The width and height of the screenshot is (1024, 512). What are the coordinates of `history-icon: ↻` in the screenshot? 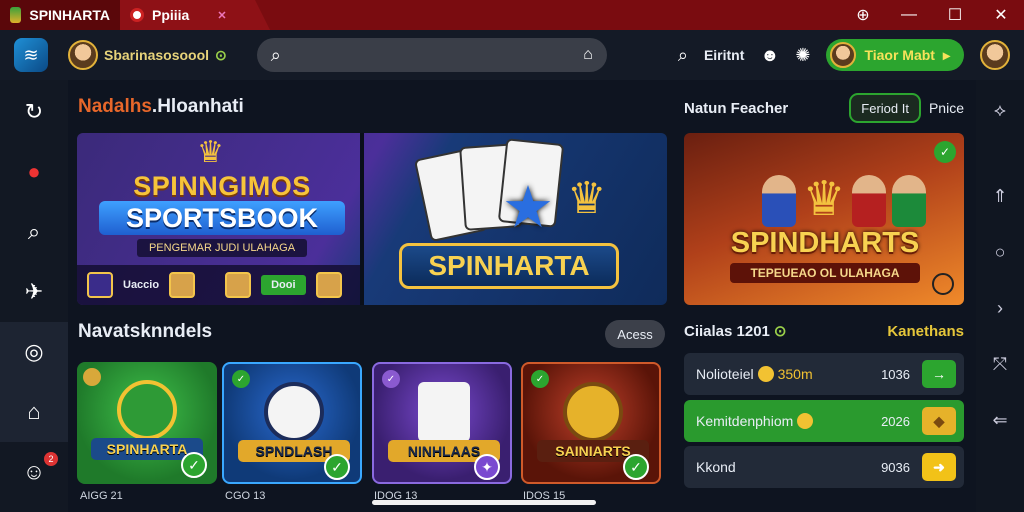 It's located at (34, 111).